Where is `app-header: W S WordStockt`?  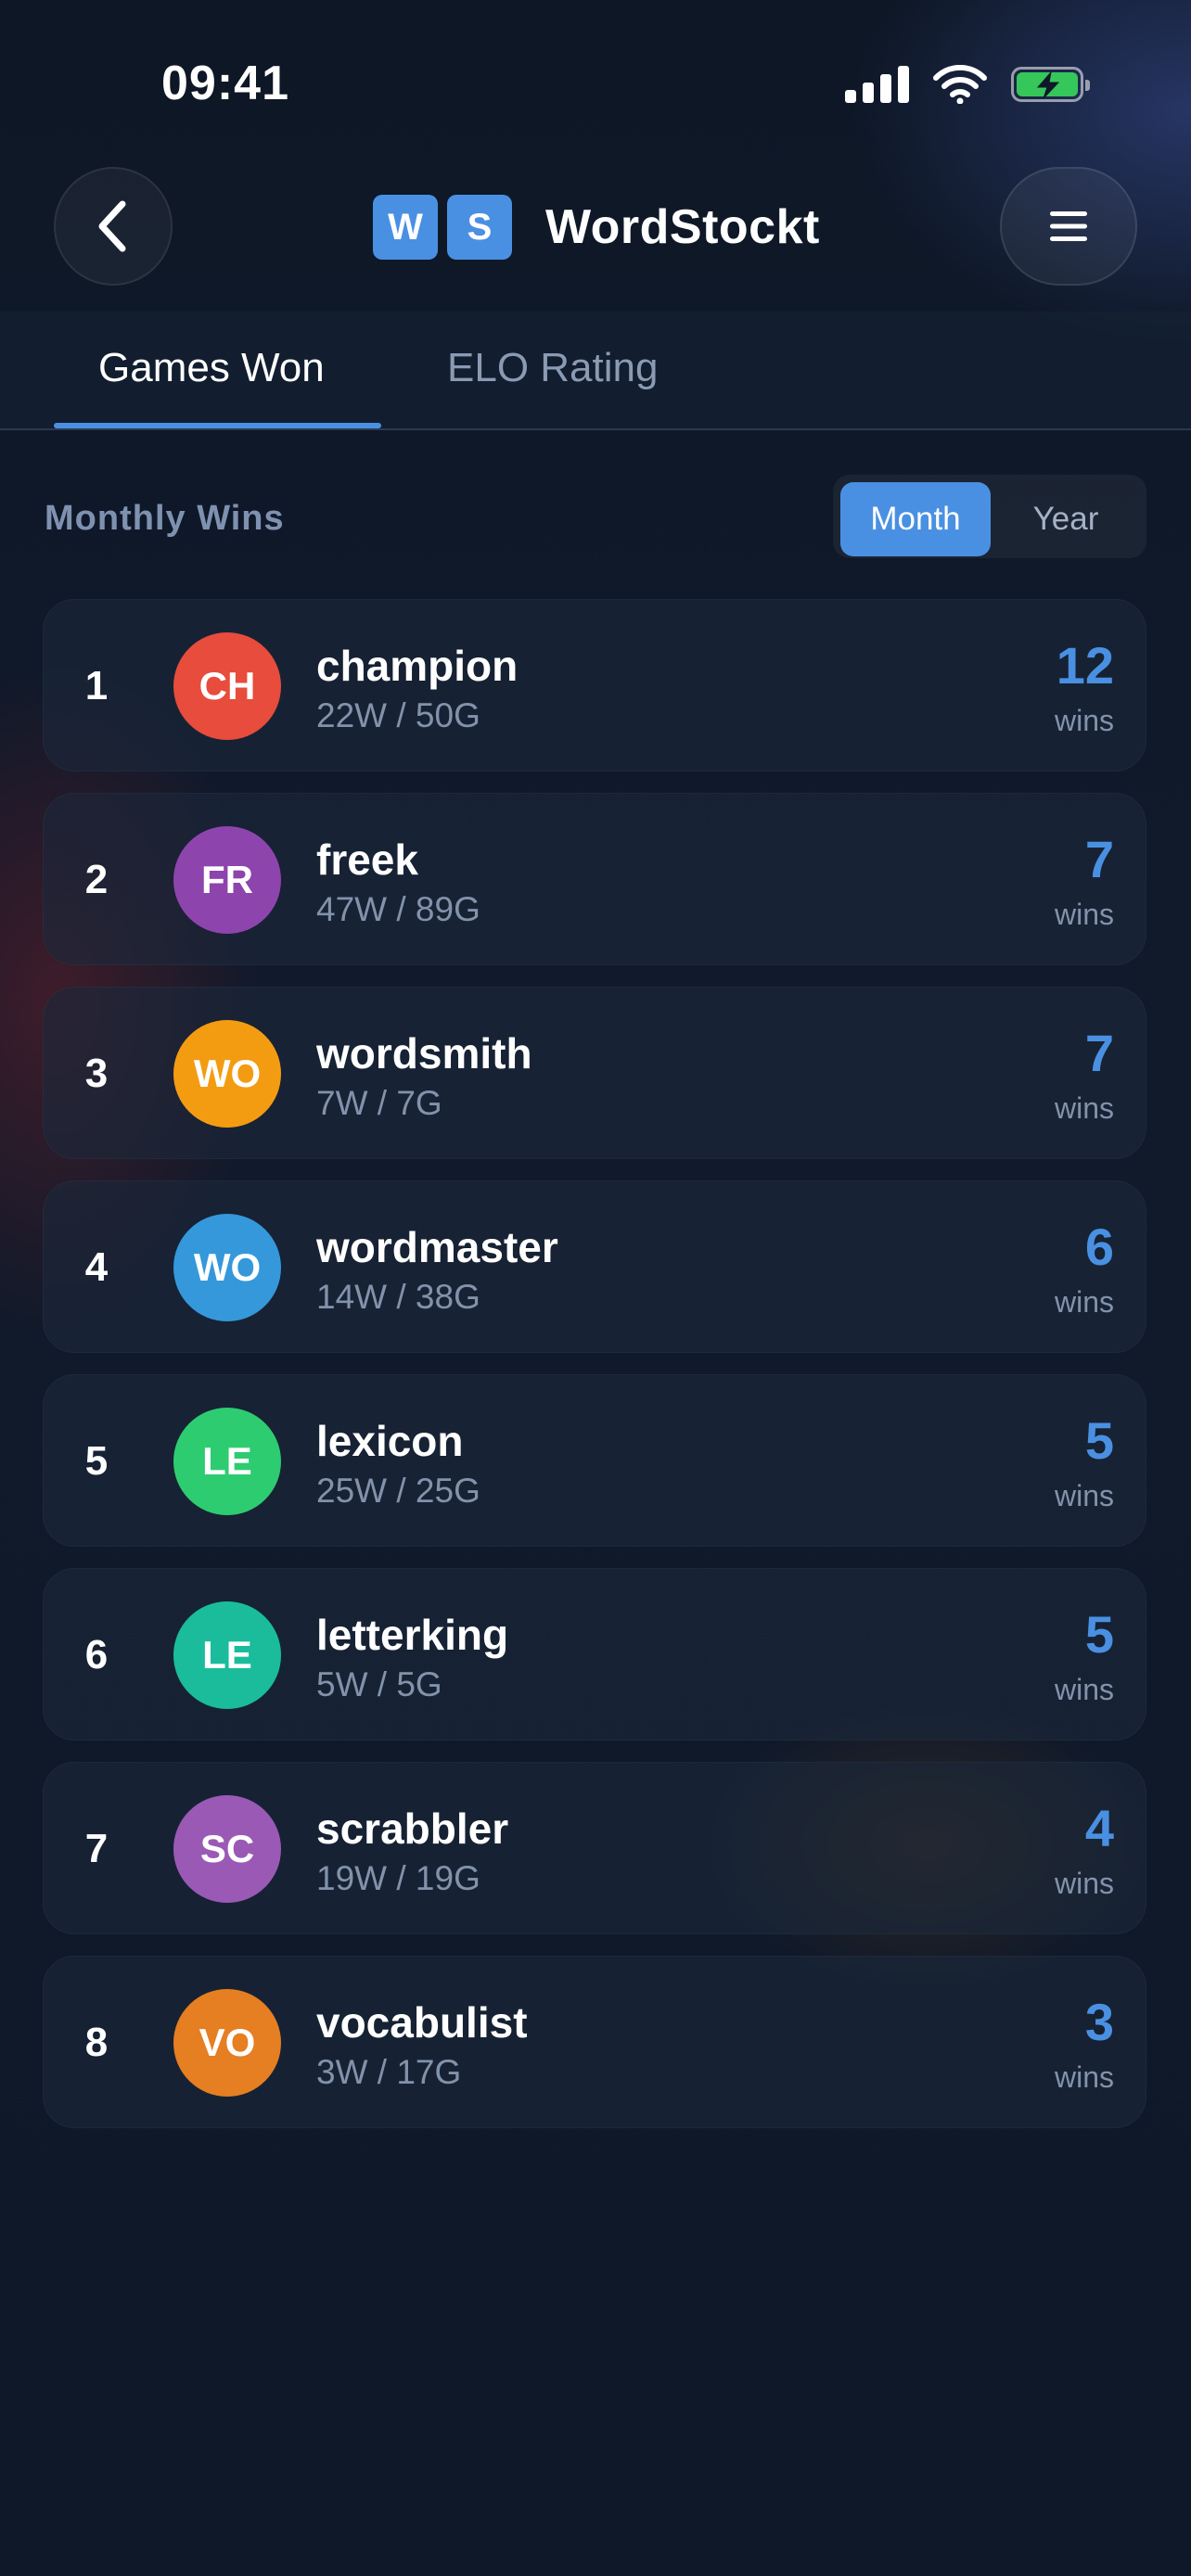
app-header: W S WordStockt is located at coordinates (595, 237).